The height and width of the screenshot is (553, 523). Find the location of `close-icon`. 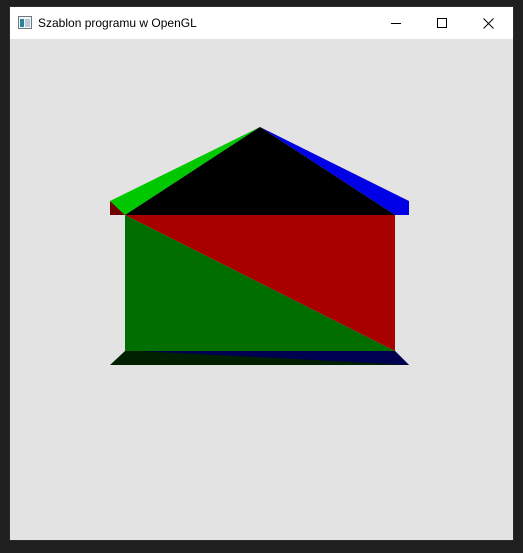

close-icon is located at coordinates (488, 23).